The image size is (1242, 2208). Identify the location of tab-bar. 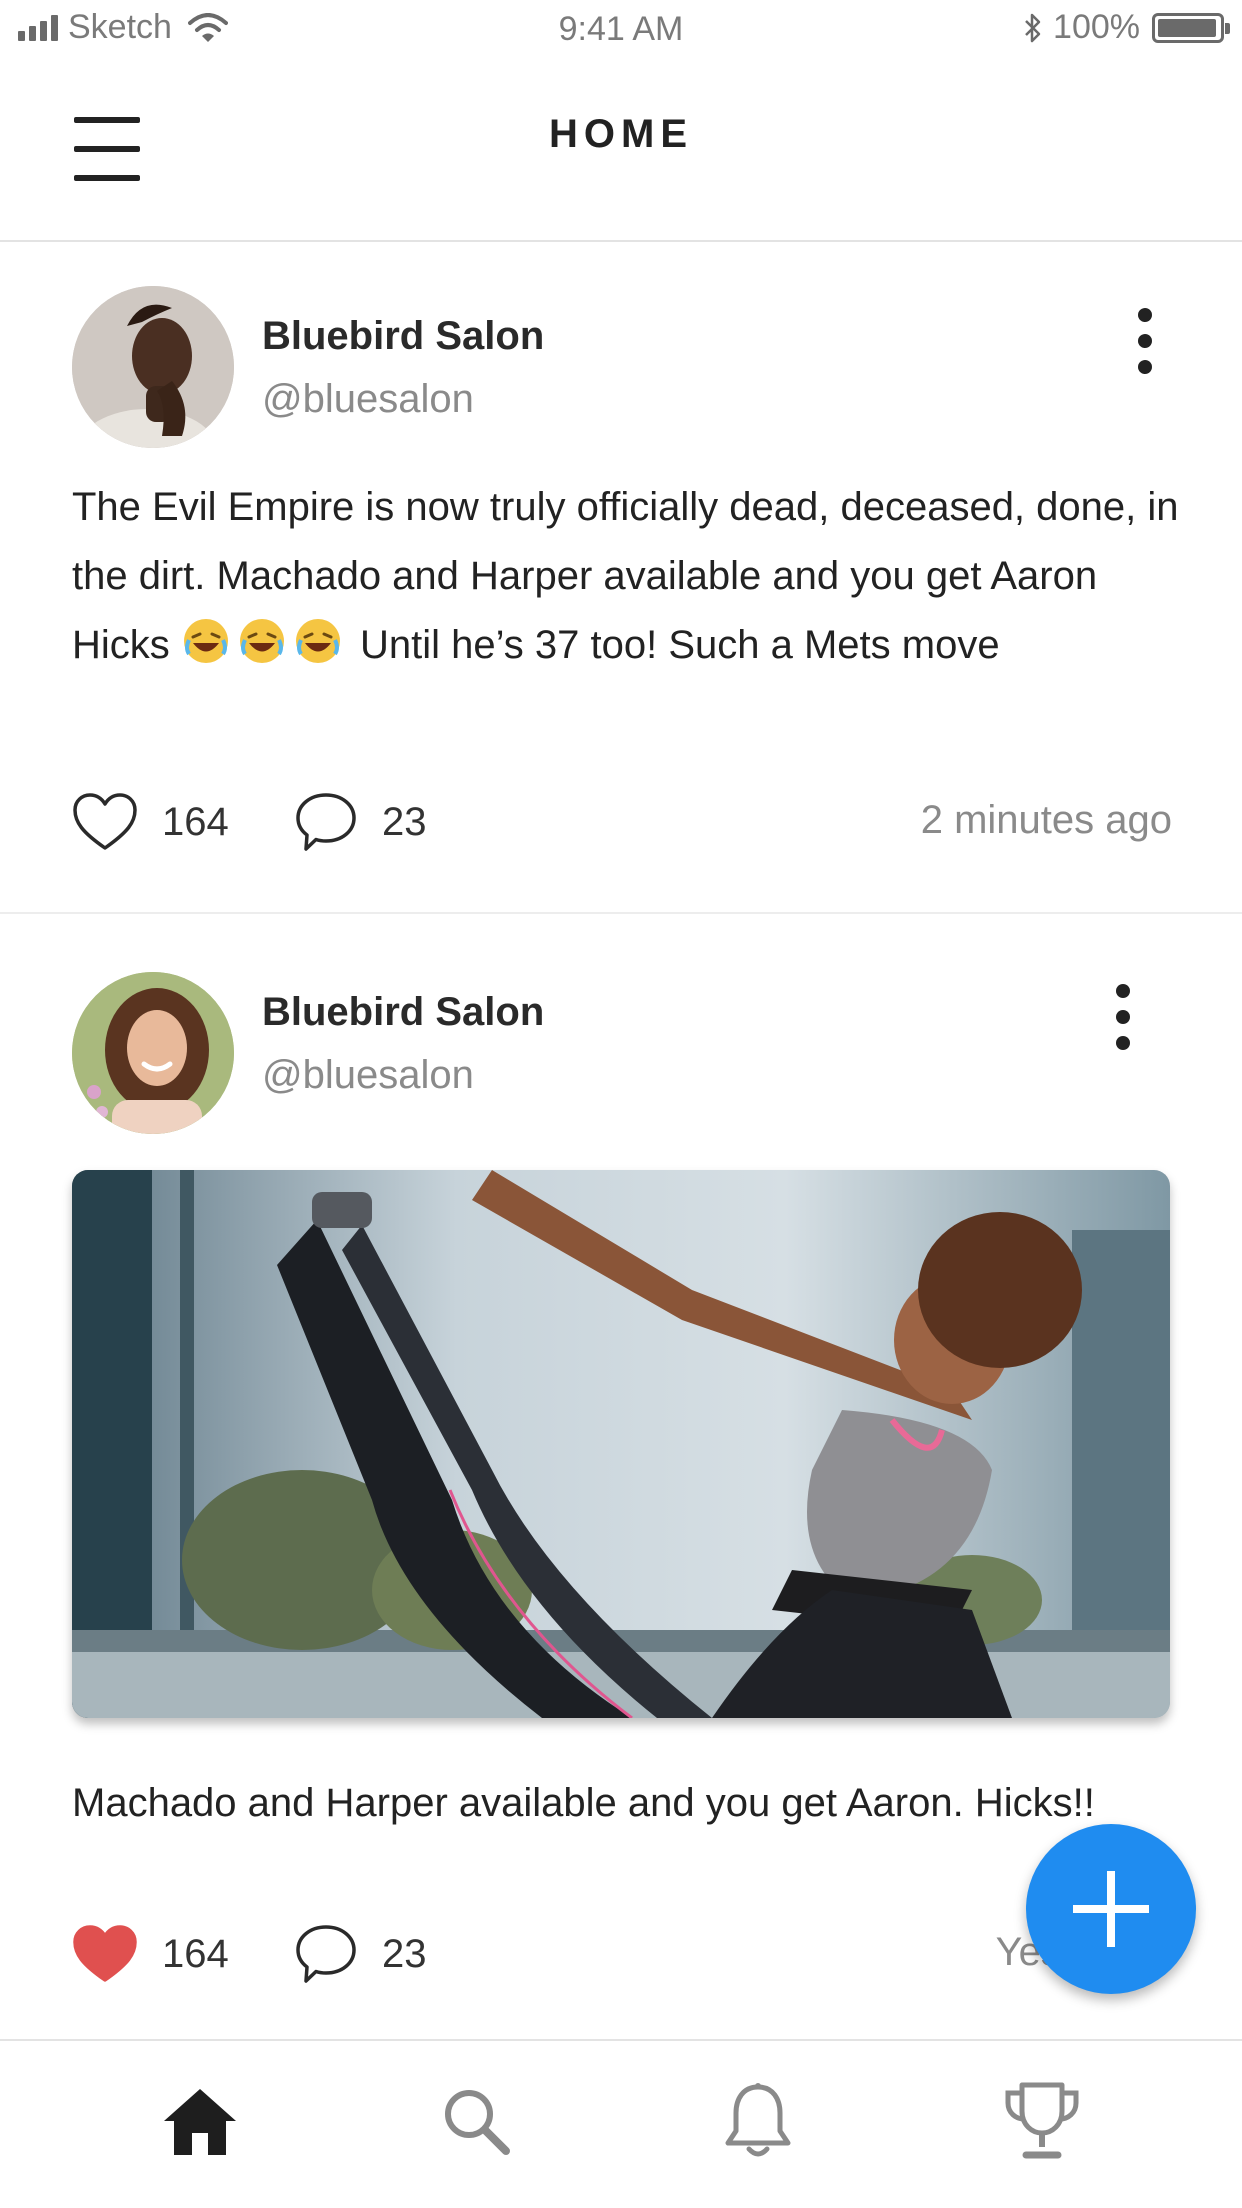
(621, 2124).